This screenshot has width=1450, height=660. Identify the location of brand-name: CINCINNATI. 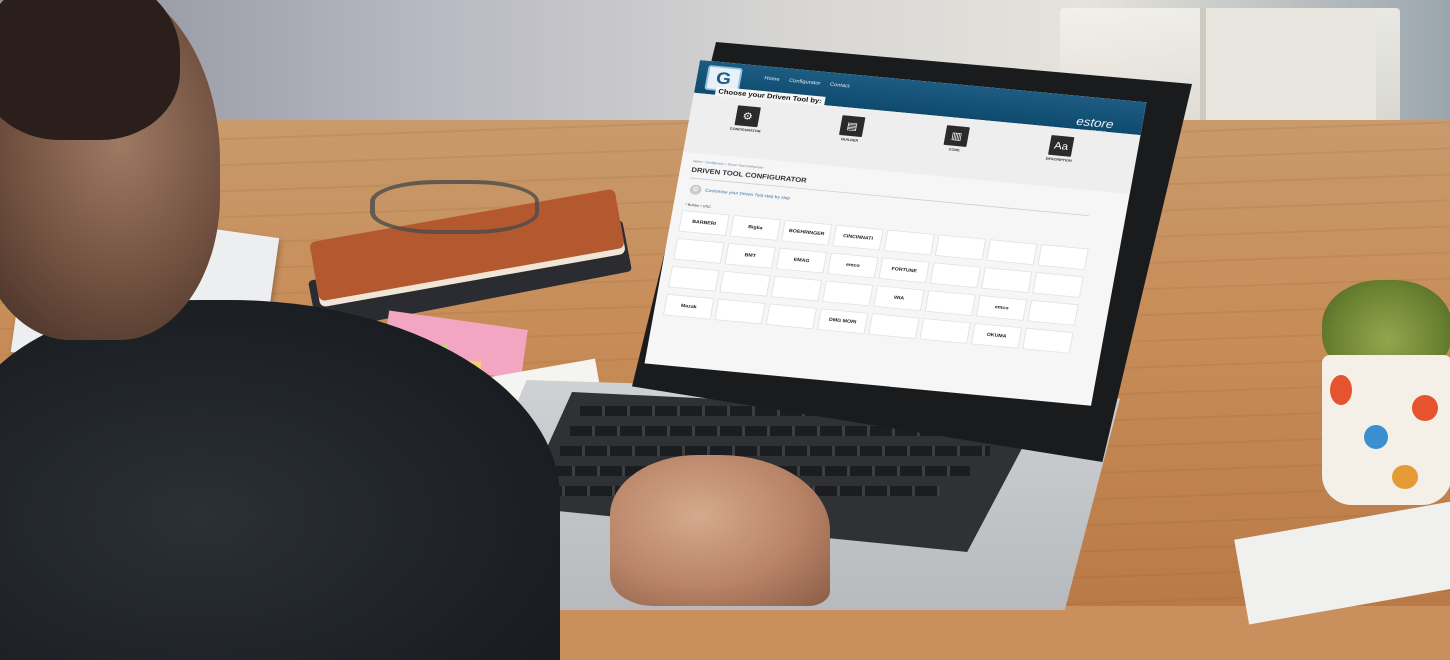
(858, 237).